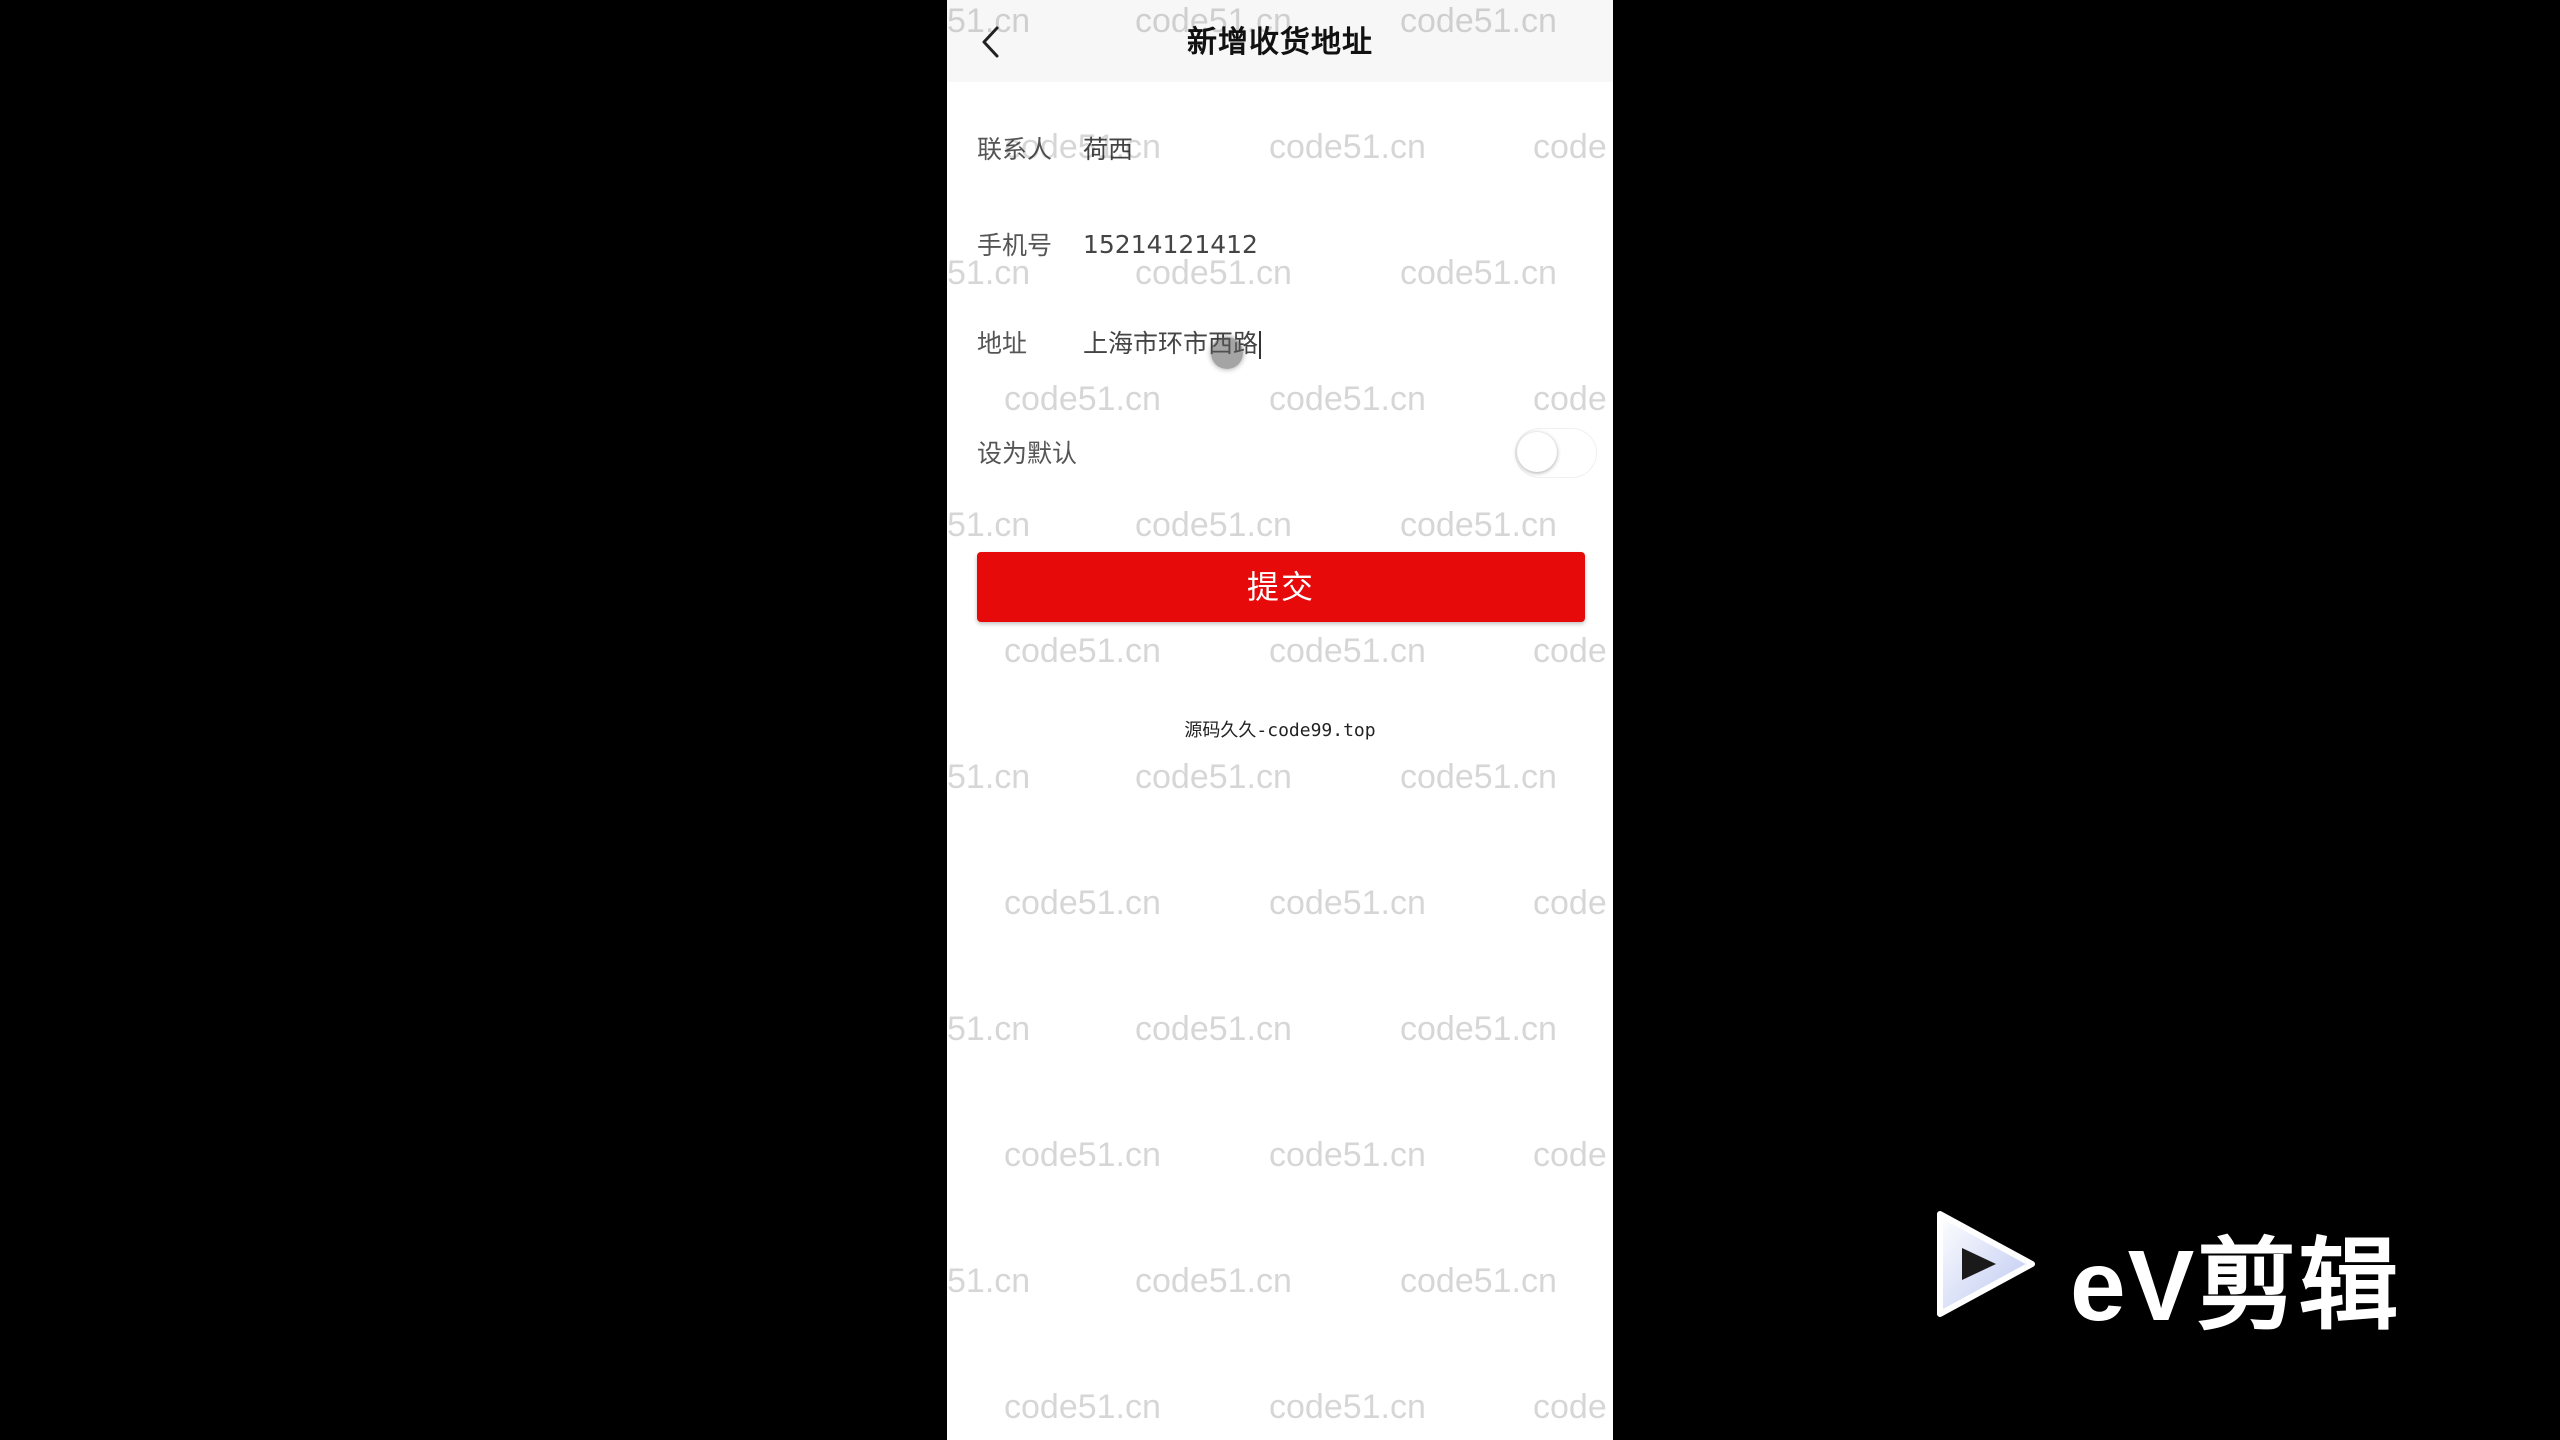  I want to click on ev-logo: eV剪辑, so click(2182, 1271).